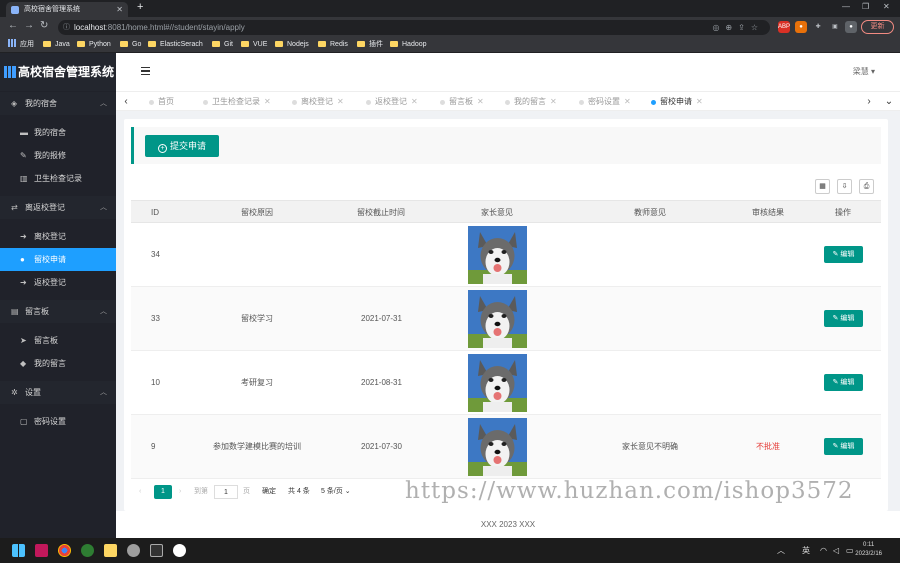 This screenshot has width=900, height=563. Describe the element at coordinates (165, 102) in the screenshot. I see `tag-home: 首页` at that location.